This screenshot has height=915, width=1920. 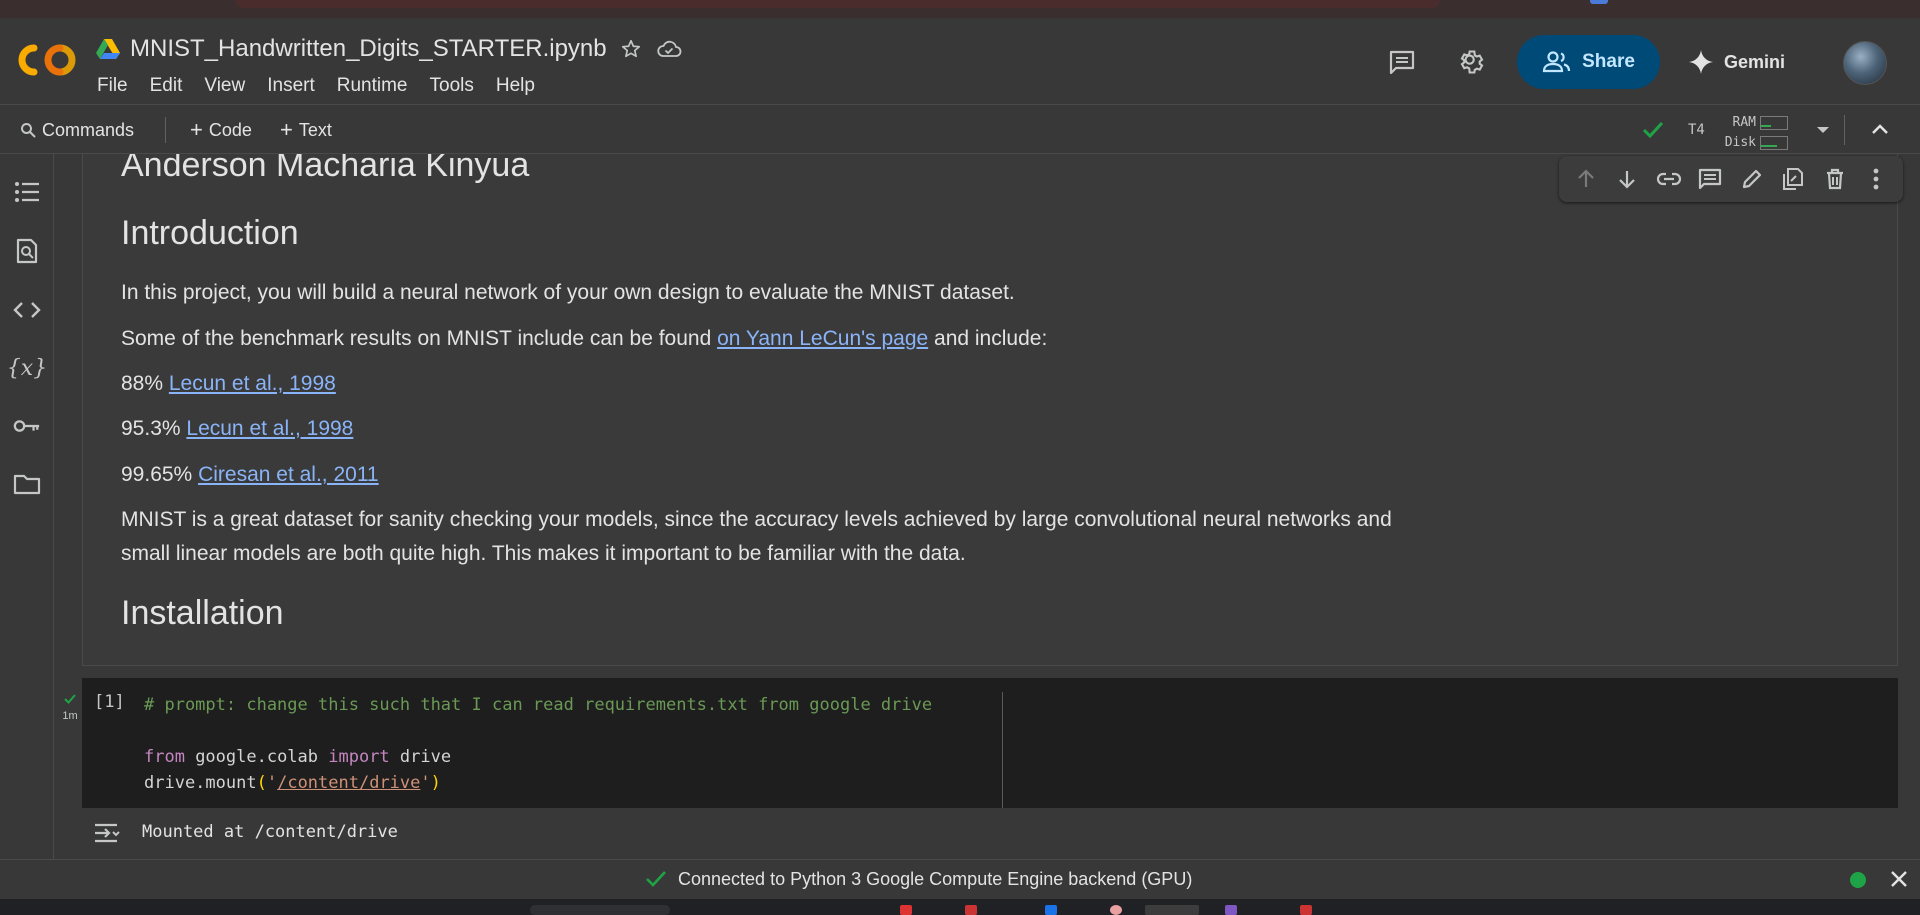 I want to click on runtime-dropdown-icon, so click(x=1823, y=132).